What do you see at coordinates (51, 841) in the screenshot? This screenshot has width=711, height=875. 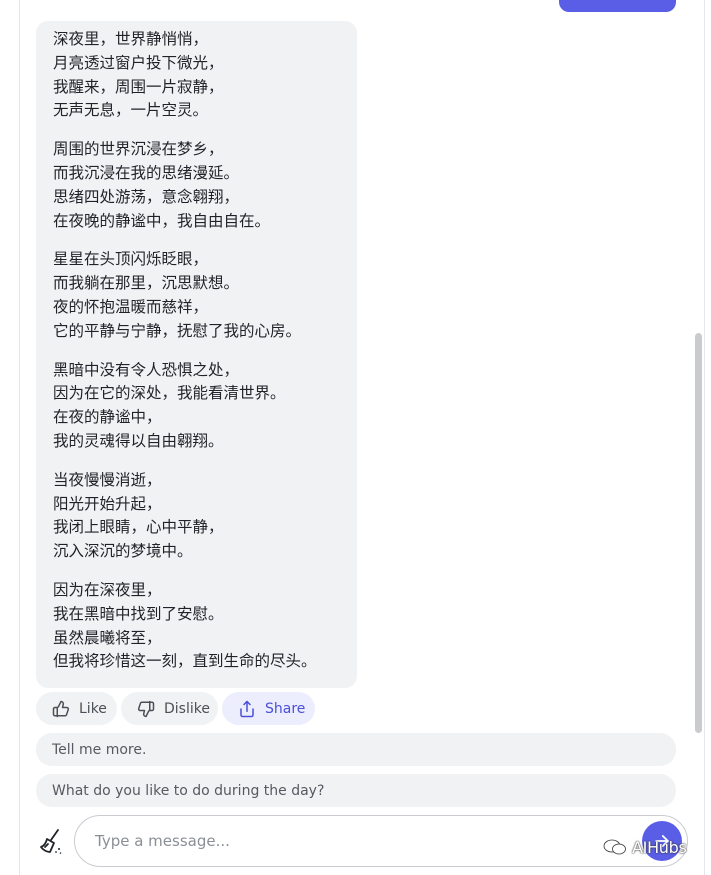 I see `broom-icon` at bounding box center [51, 841].